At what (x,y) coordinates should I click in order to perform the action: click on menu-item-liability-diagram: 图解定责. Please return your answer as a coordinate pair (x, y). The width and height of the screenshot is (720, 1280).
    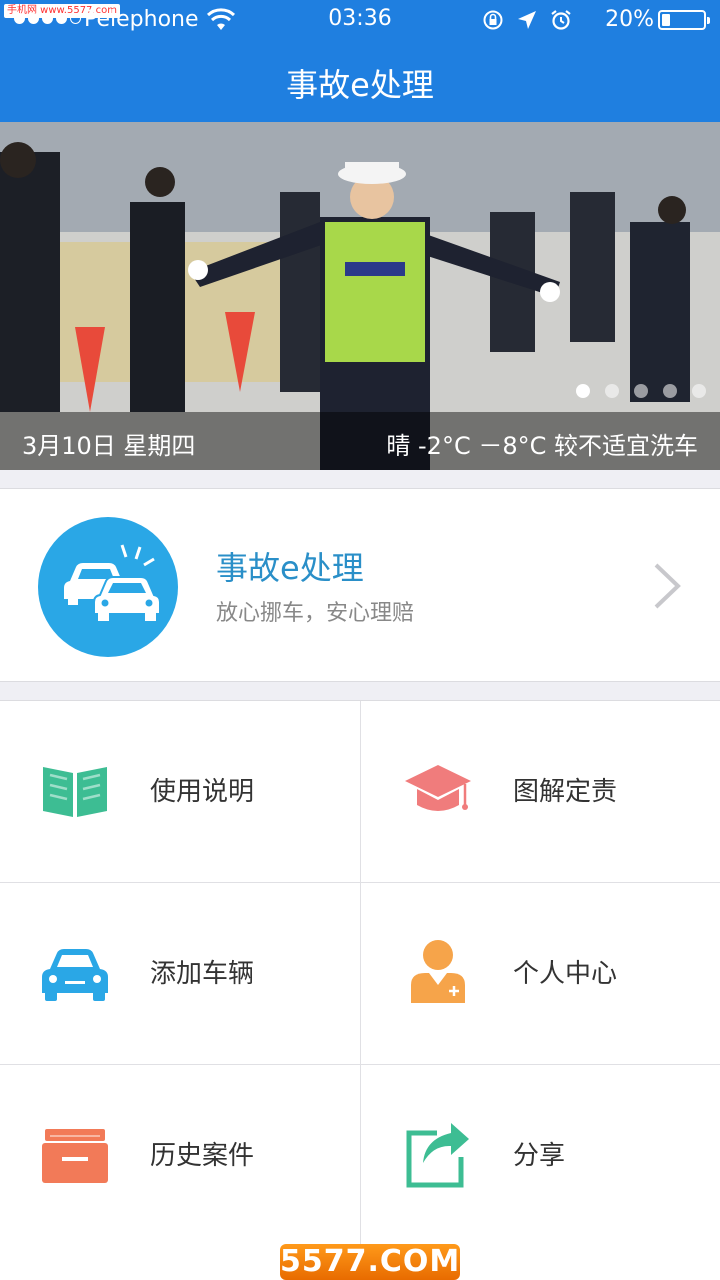
    Looking at the image, I should click on (540, 792).